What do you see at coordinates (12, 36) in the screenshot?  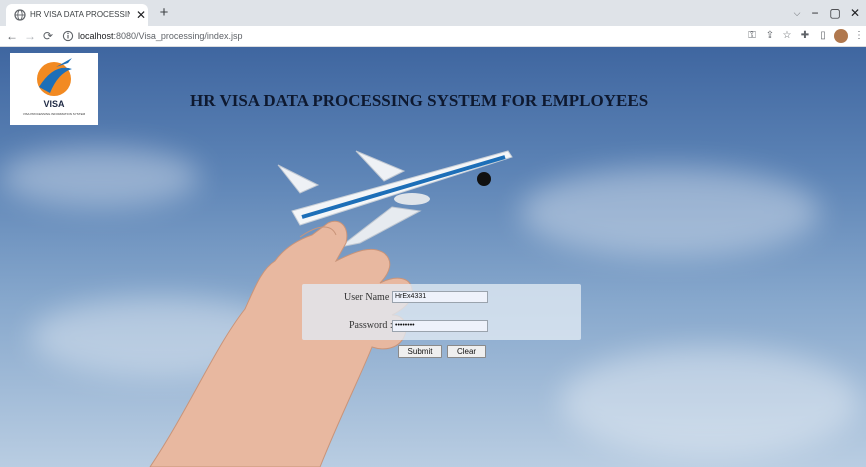 I see `back-icon: ←` at bounding box center [12, 36].